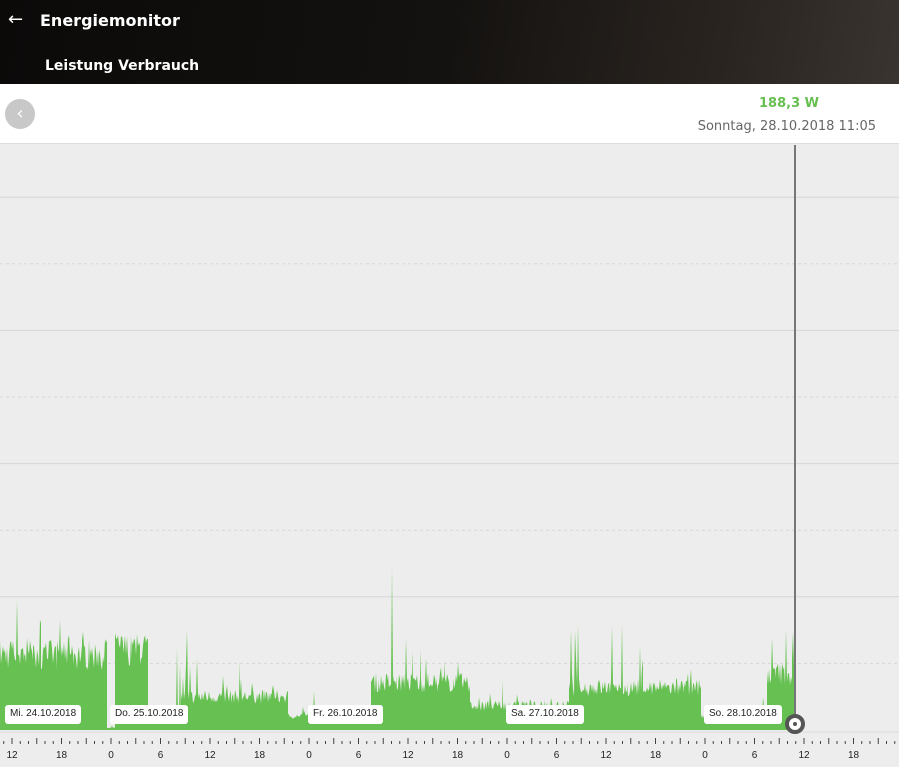  I want to click on day-label: Mi. 24.10.2018, so click(43, 714).